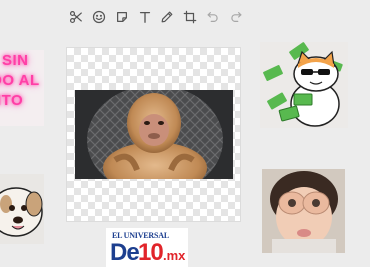  I want to click on child-image, so click(303, 211).